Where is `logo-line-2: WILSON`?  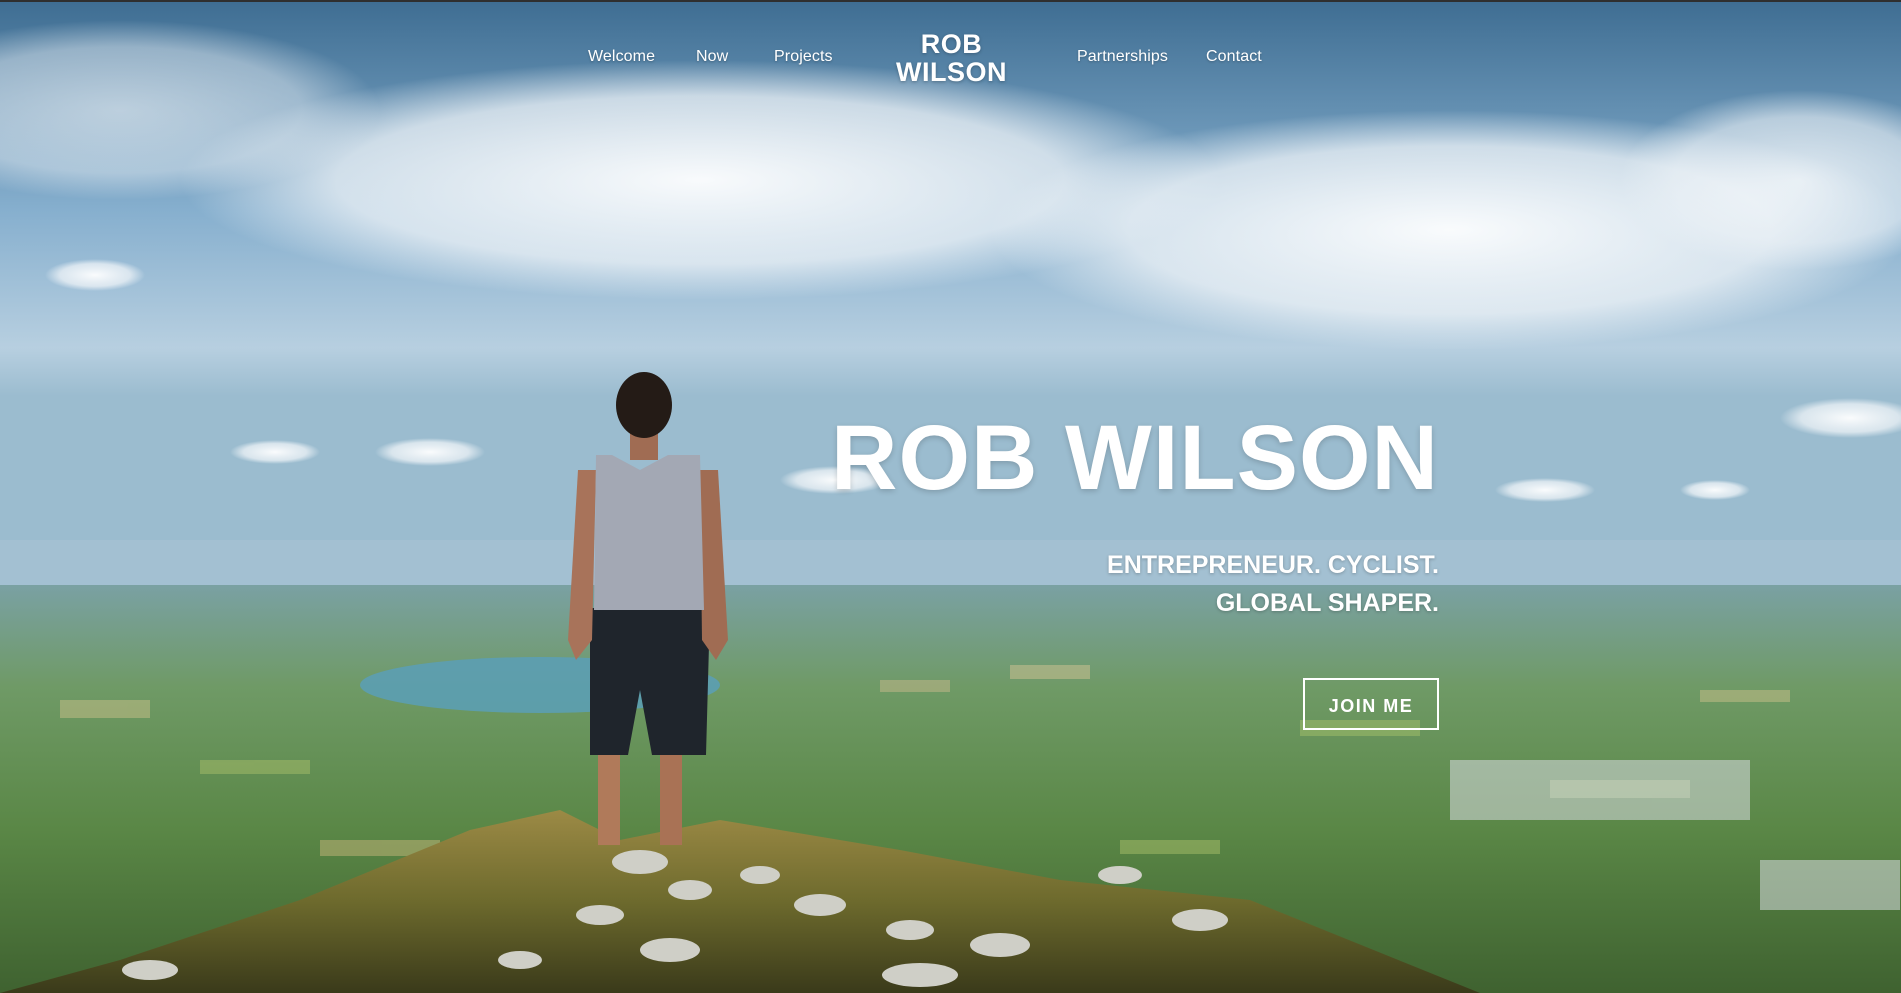
logo-line-2: WILSON is located at coordinates (951, 72).